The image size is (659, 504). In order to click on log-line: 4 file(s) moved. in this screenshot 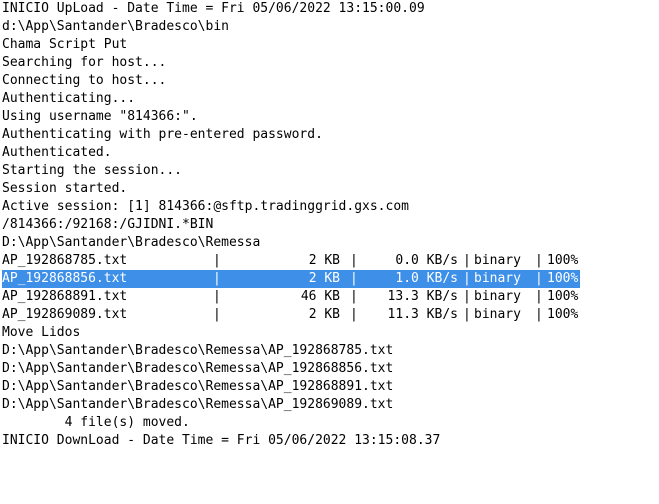, I will do `click(96, 422)`.